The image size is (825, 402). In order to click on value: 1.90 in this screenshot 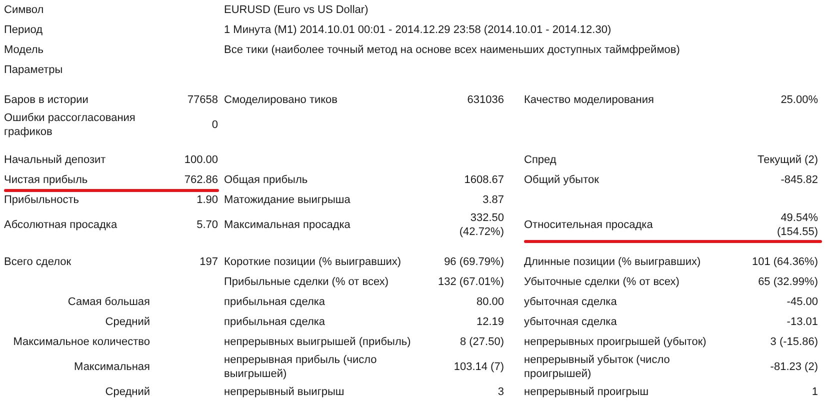, I will do `click(207, 200)`.